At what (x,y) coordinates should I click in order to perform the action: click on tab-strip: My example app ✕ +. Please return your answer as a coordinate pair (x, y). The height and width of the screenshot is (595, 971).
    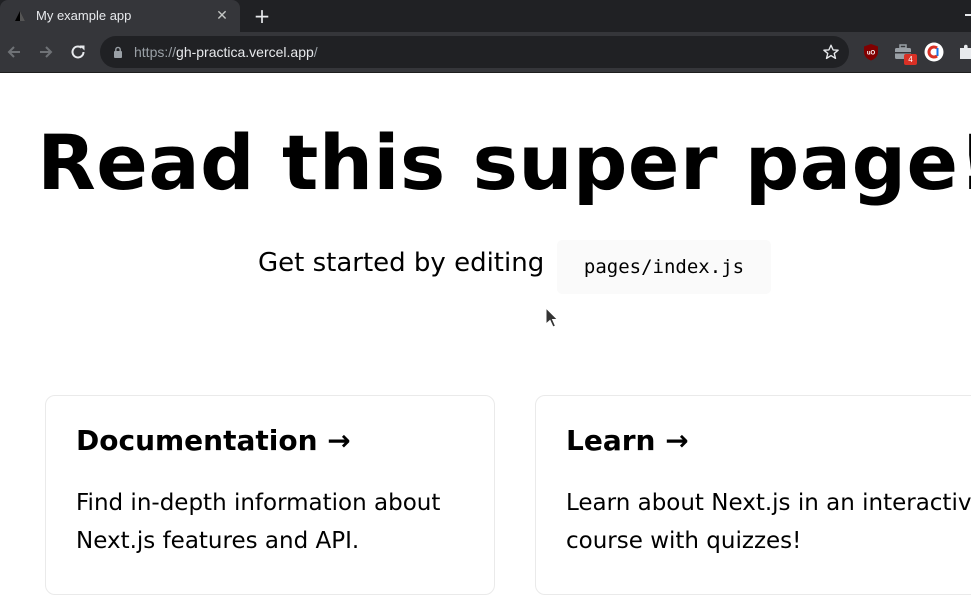
    Looking at the image, I should click on (485, 16).